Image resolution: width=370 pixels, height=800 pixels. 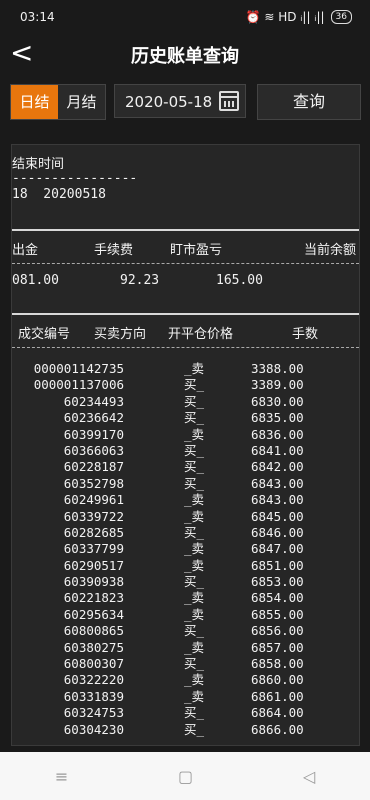 What do you see at coordinates (309, 776) in the screenshot?
I see `back-icon: ◁` at bounding box center [309, 776].